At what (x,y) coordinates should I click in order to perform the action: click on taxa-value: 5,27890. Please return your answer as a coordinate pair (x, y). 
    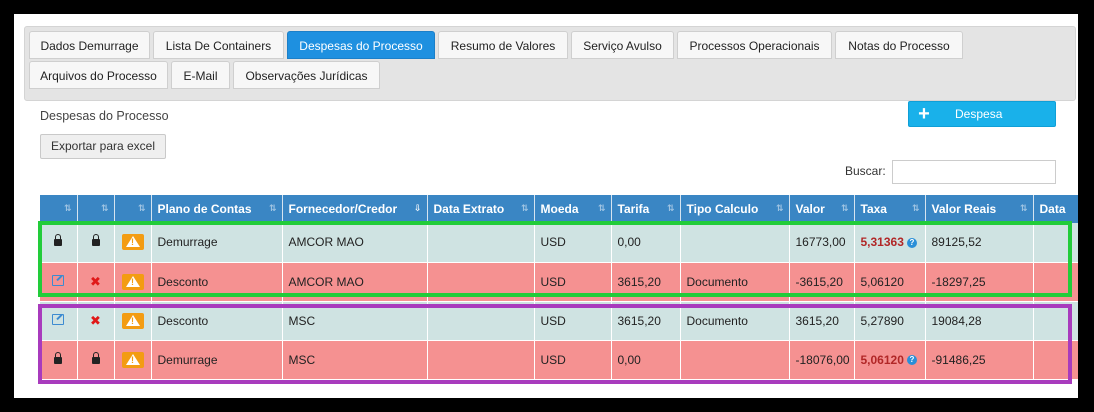
    Looking at the image, I should click on (882, 320).